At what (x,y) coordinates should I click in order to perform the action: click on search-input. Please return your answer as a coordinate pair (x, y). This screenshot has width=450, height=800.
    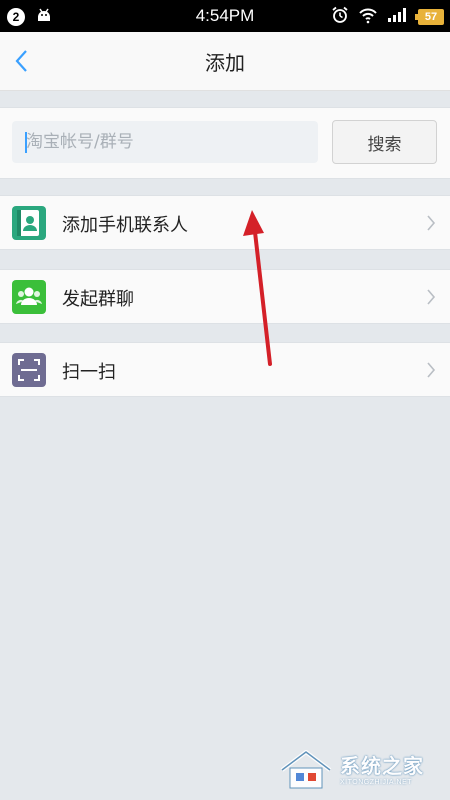
    Looking at the image, I should click on (165, 142).